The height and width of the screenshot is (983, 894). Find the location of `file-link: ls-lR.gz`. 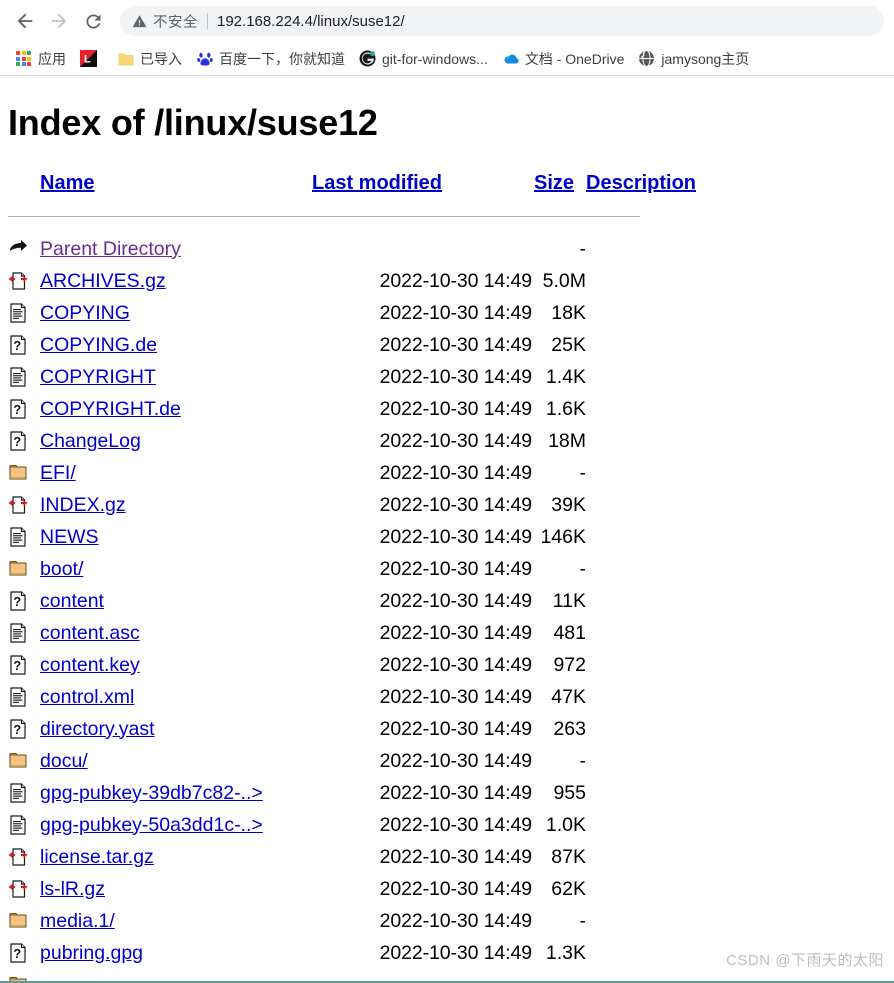

file-link: ls-lR.gz is located at coordinates (72, 889).